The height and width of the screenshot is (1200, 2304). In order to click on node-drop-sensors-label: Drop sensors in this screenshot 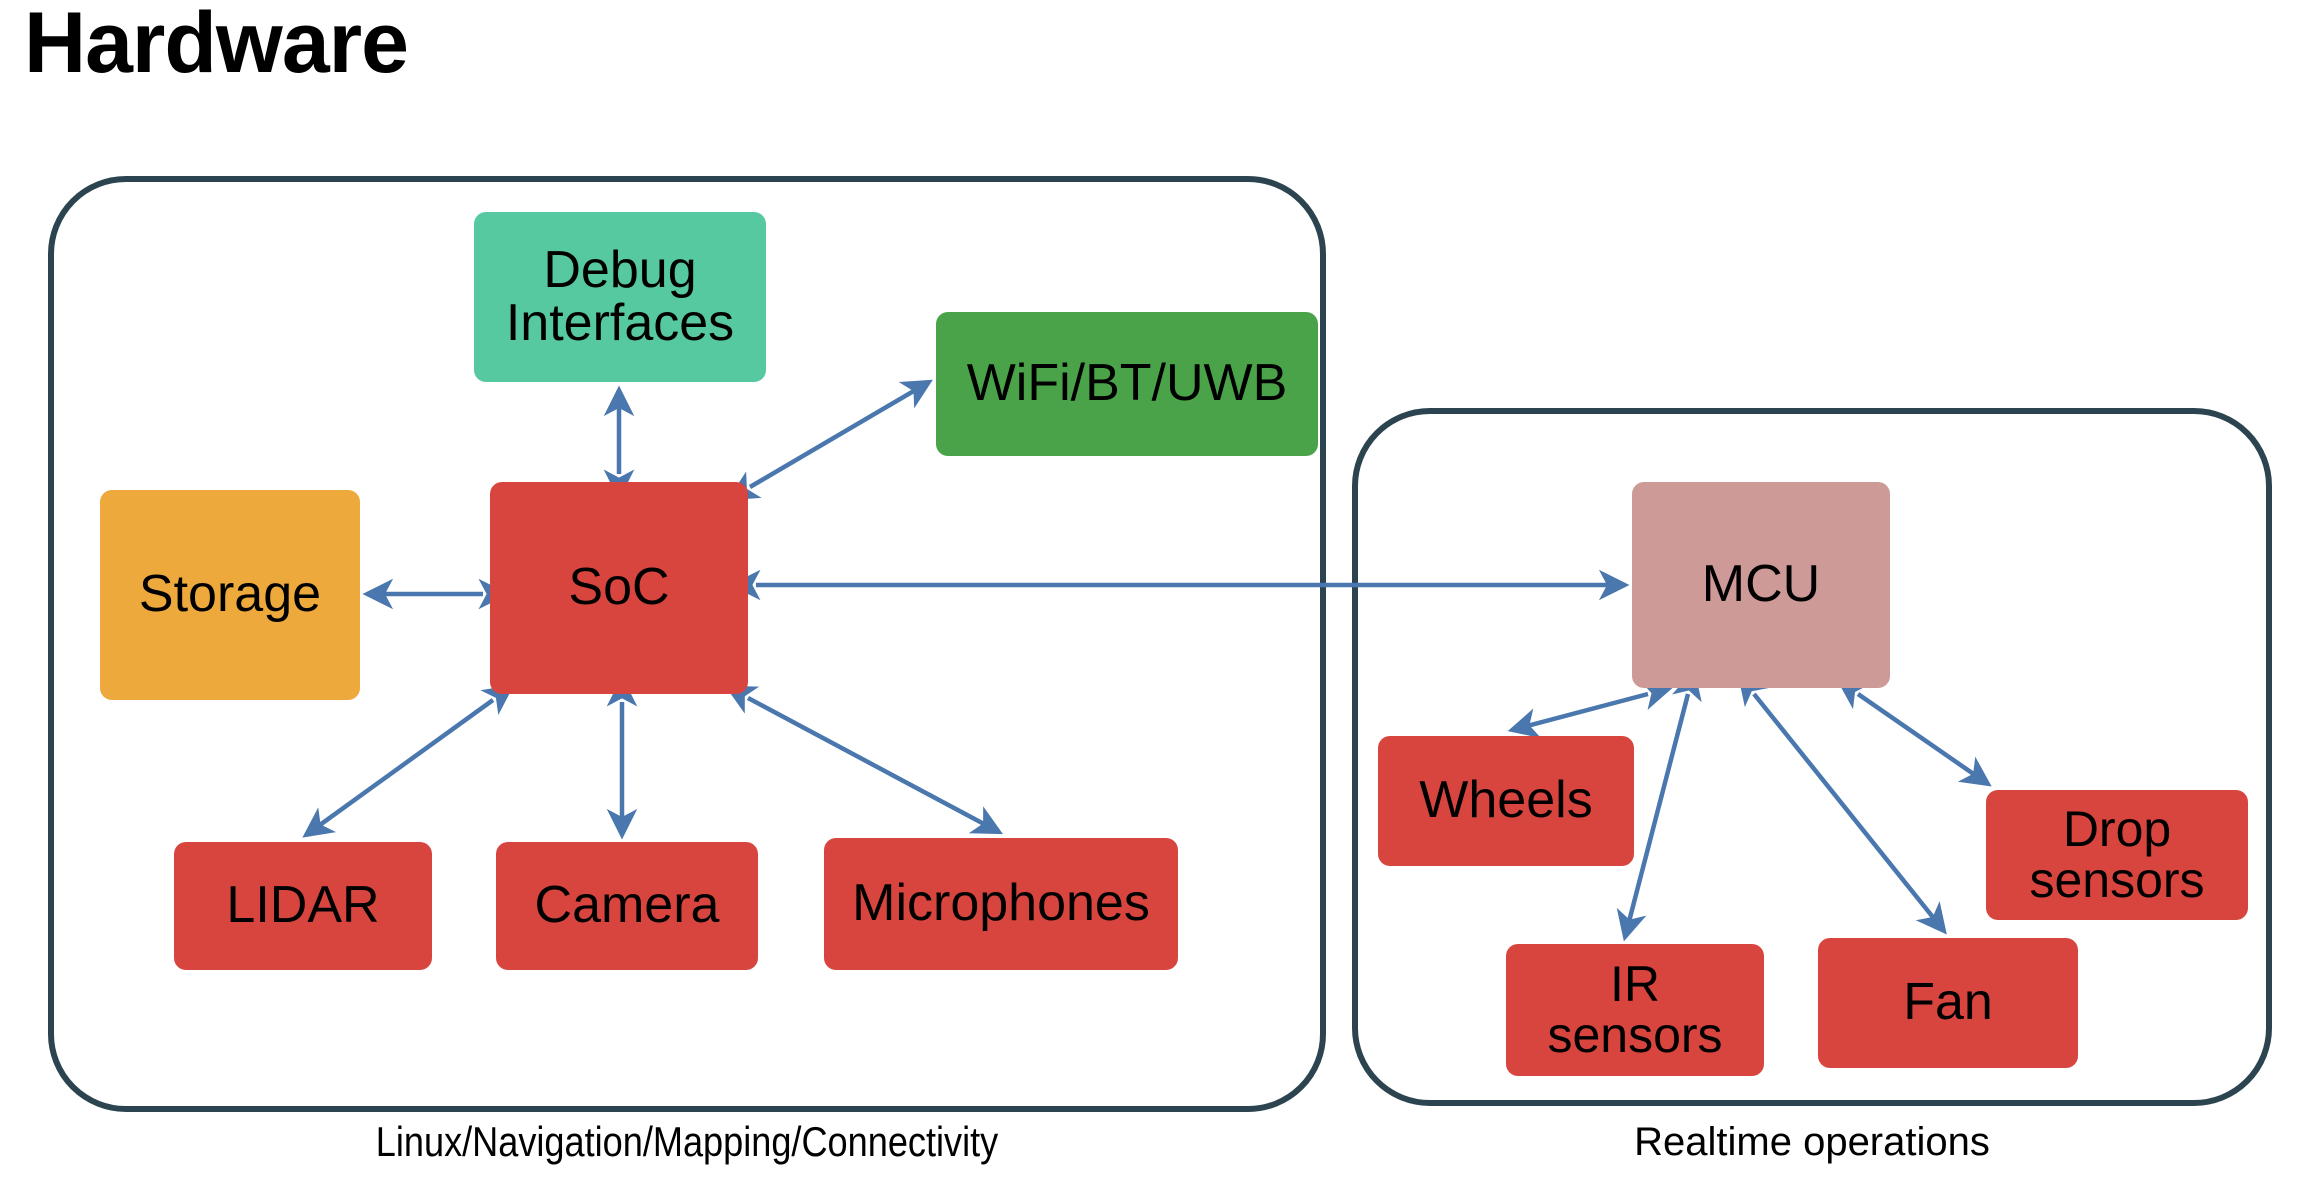, I will do `click(2117, 854)`.